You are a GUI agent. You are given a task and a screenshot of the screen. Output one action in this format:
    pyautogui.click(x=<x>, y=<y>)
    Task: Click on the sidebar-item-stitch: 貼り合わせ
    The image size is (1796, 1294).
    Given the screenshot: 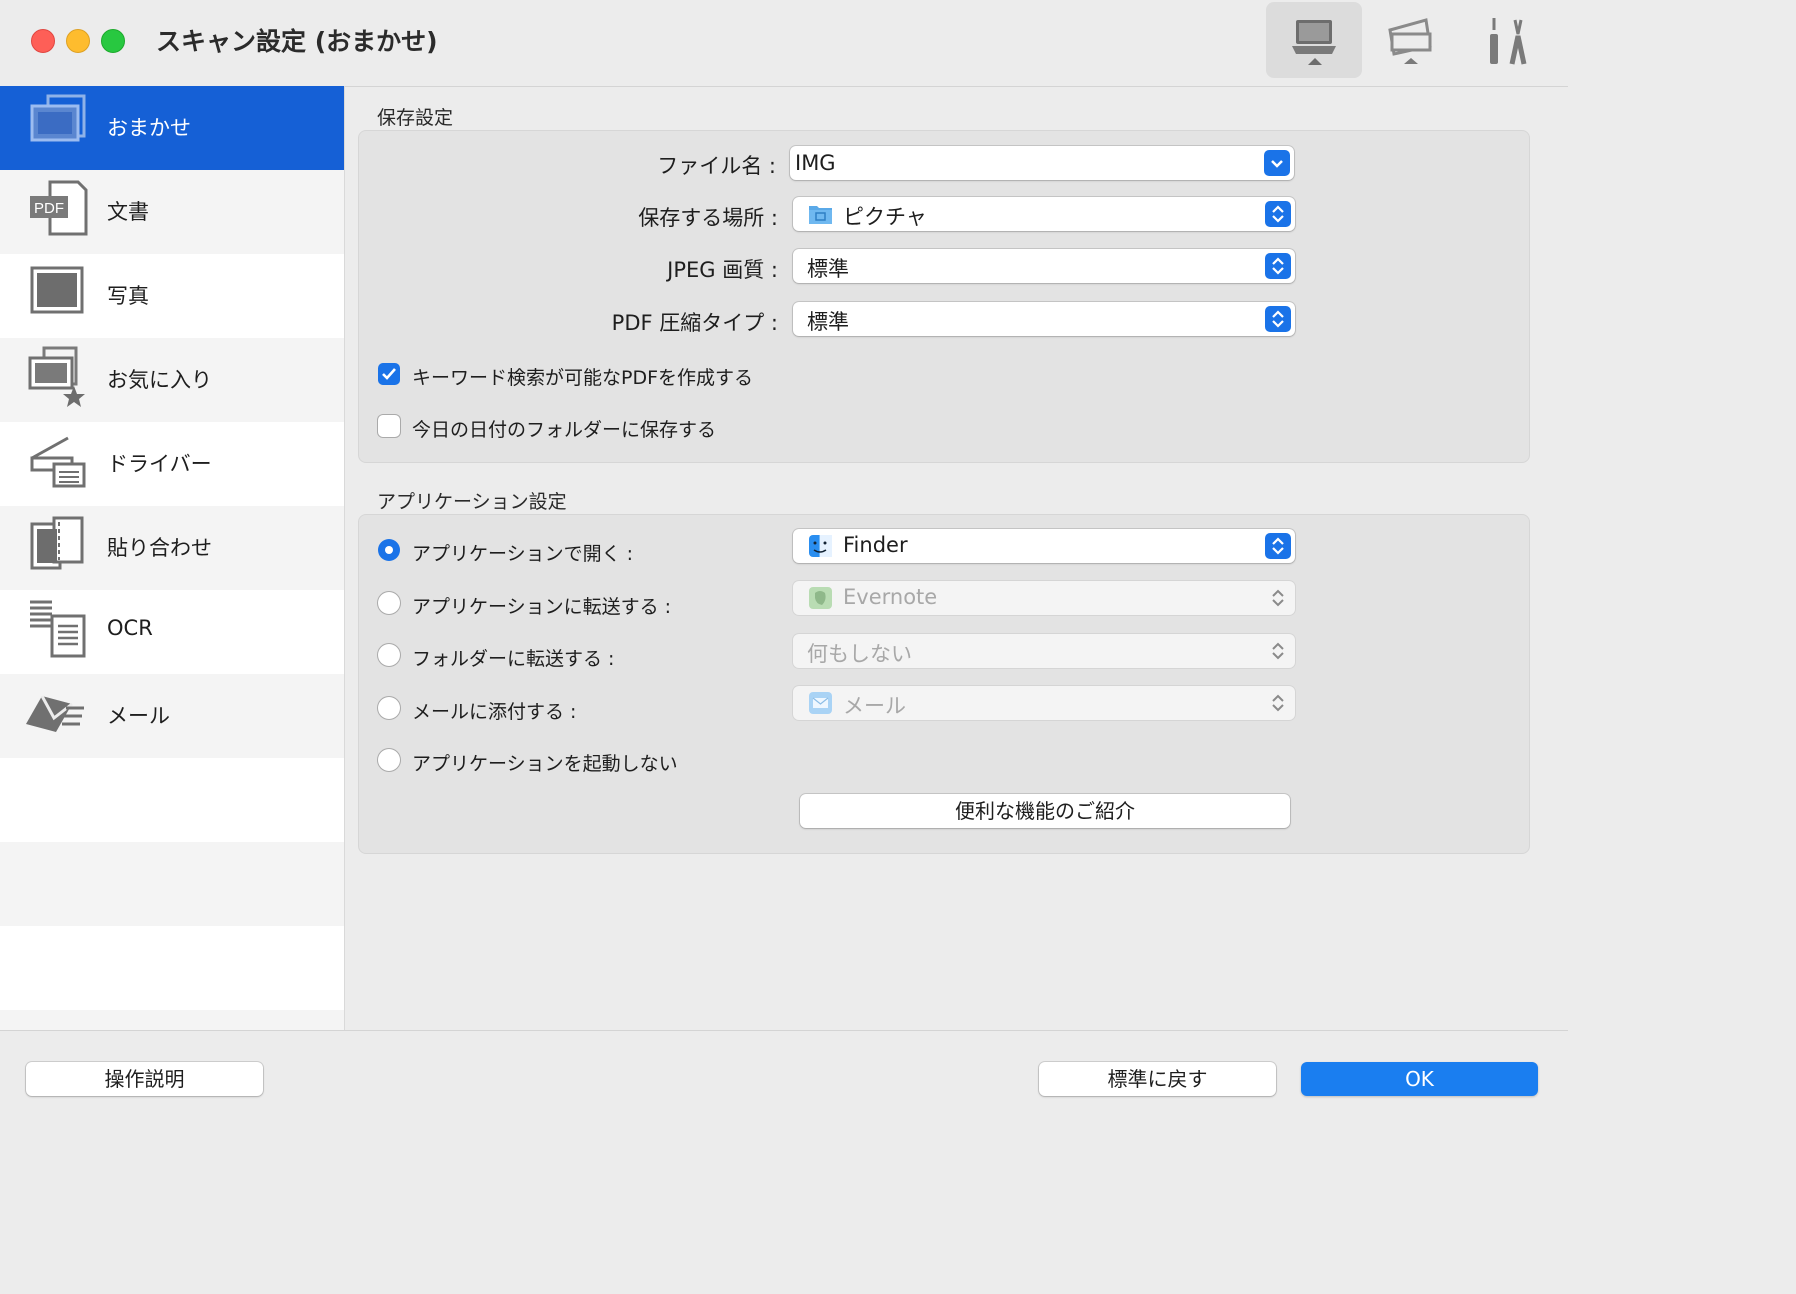 What is the action you would take?
    pyautogui.click(x=172, y=548)
    